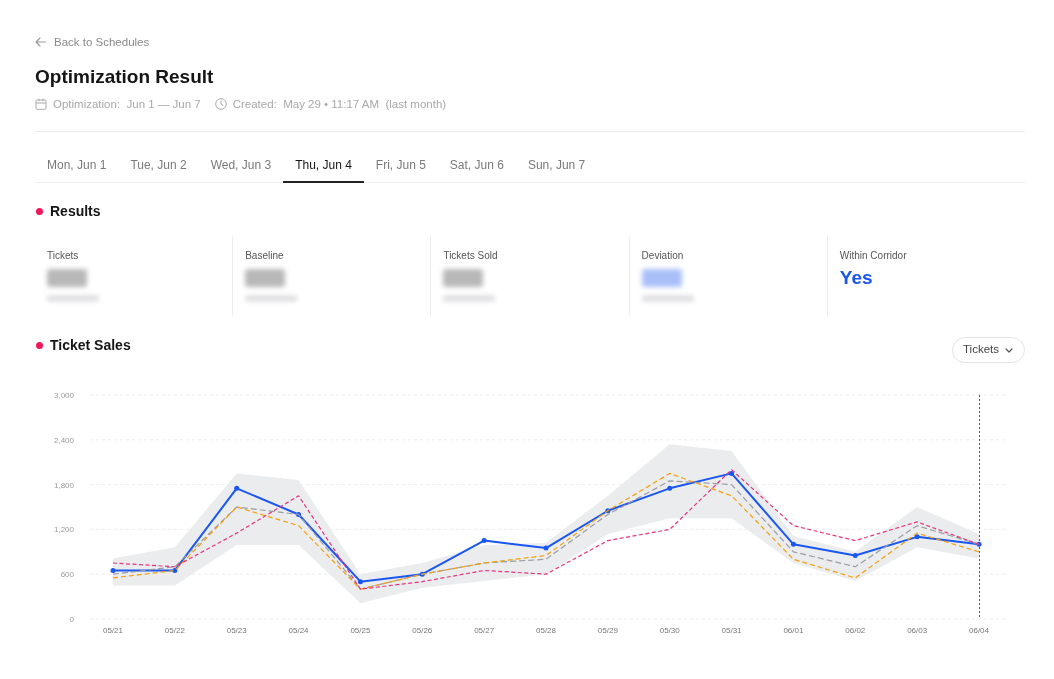 The image size is (1054, 679). Describe the element at coordinates (63, 395) in the screenshot. I see `y-axis-label: 3,000` at that location.